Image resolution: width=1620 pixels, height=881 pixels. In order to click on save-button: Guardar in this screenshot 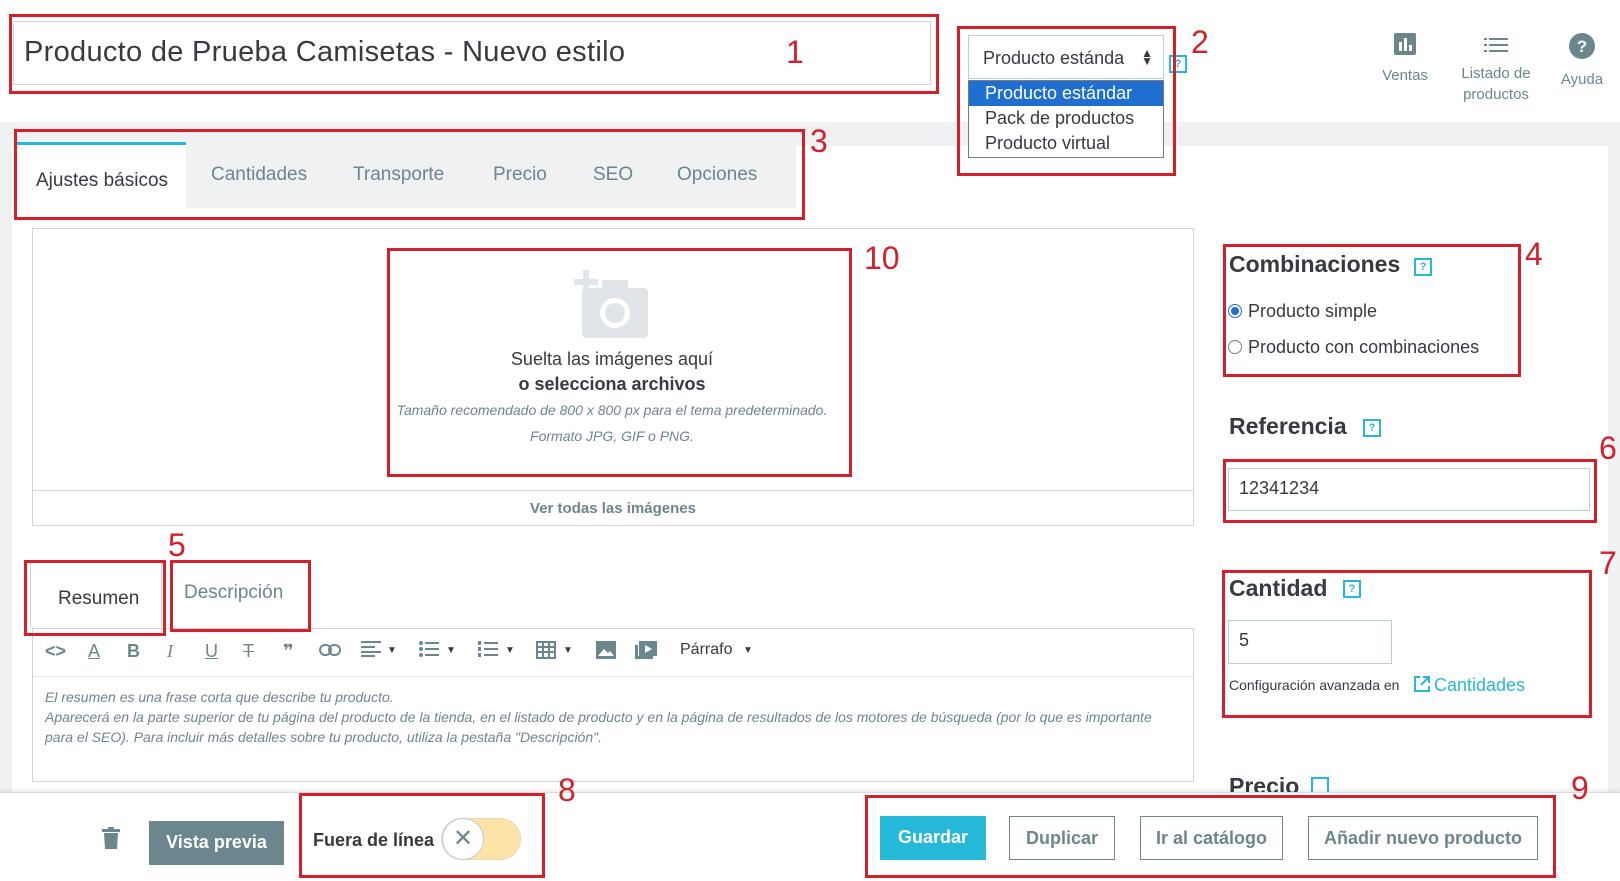, I will do `click(933, 838)`.